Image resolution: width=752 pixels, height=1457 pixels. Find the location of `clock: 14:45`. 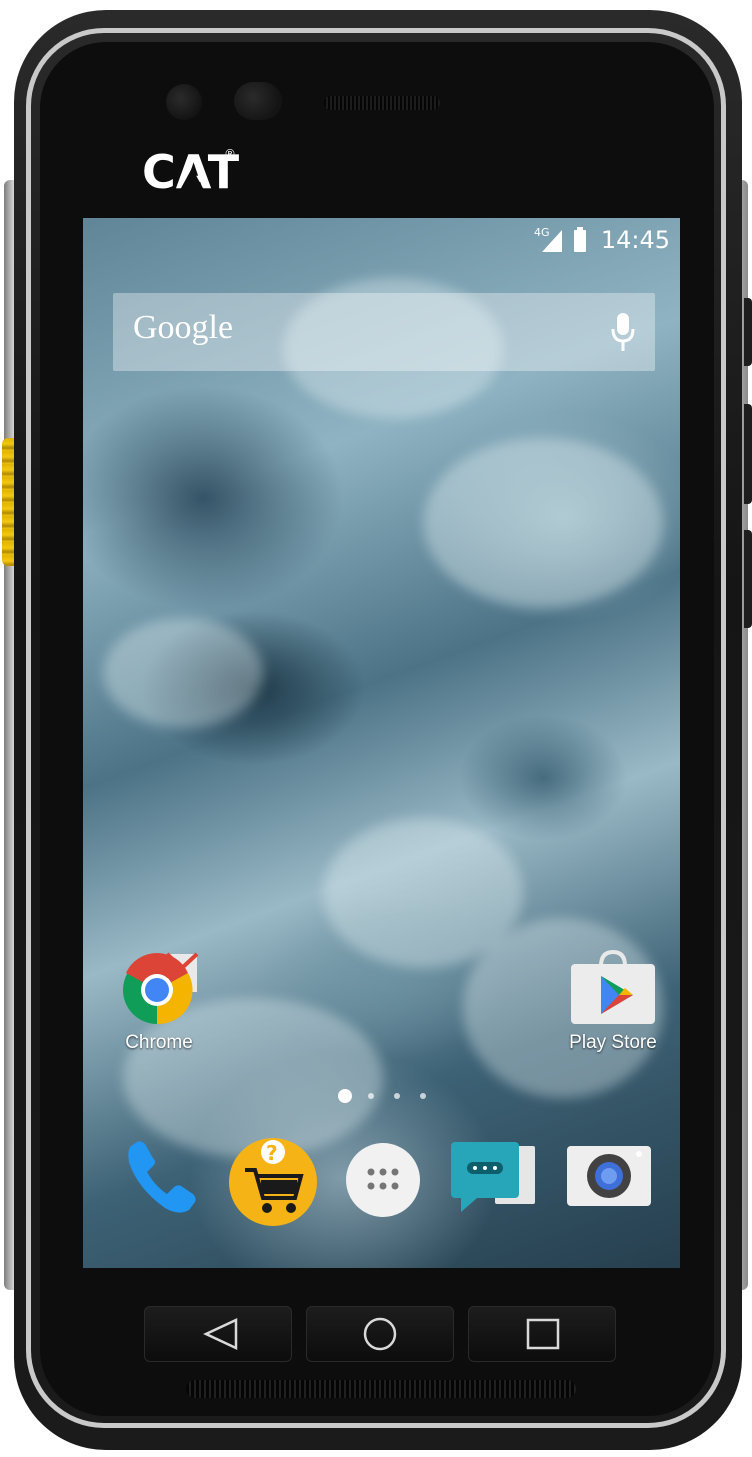

clock: 14:45 is located at coordinates (635, 240).